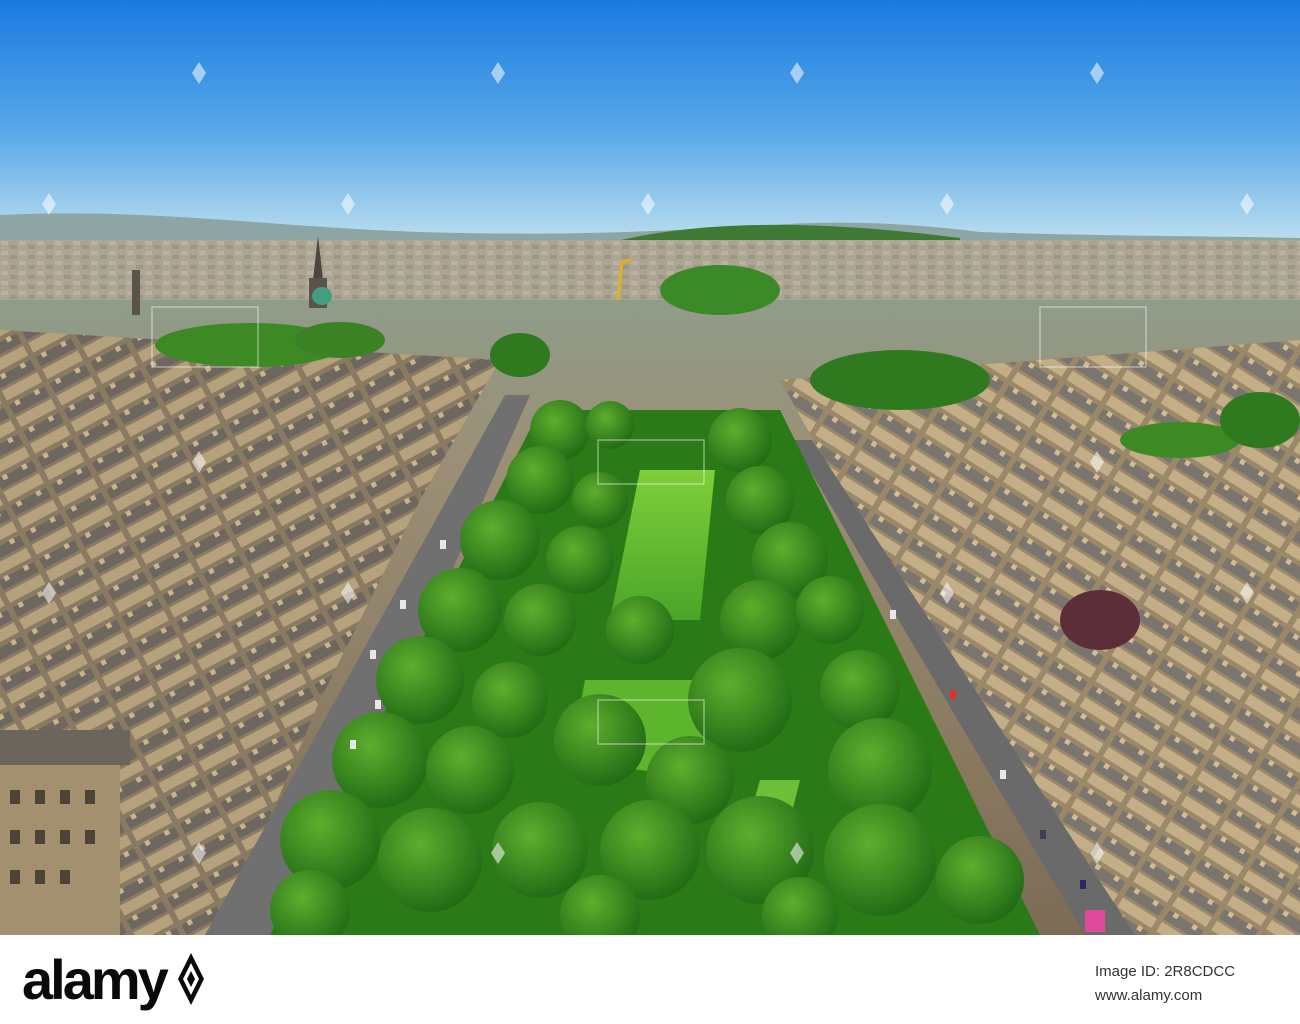  Describe the element at coordinates (1165, 971) in the screenshot. I see `image-id-label: Image ID: 2R8CDCC` at that location.